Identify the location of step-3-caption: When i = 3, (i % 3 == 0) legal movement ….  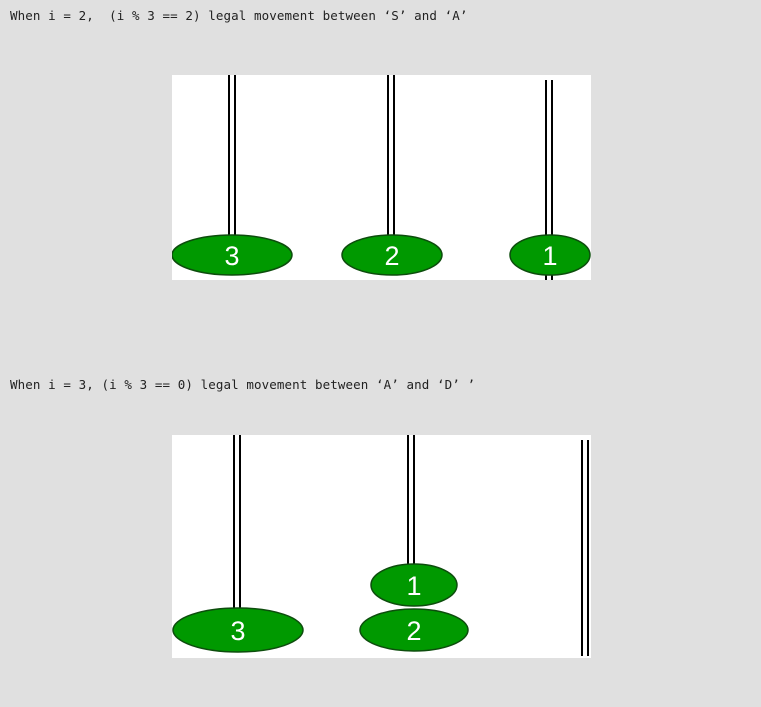
(243, 384).